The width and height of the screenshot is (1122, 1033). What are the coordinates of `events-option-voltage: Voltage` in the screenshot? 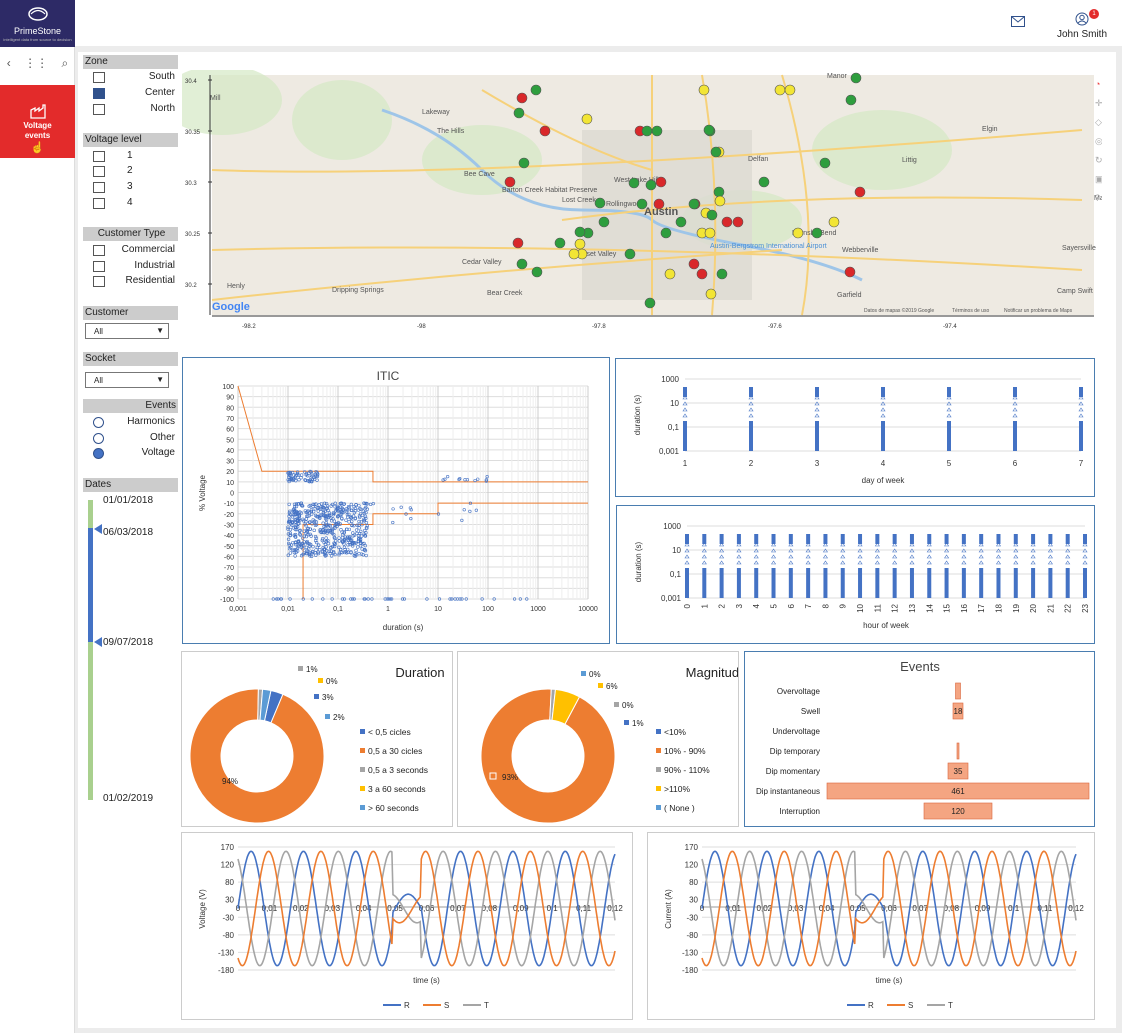 It's located at (130, 453).